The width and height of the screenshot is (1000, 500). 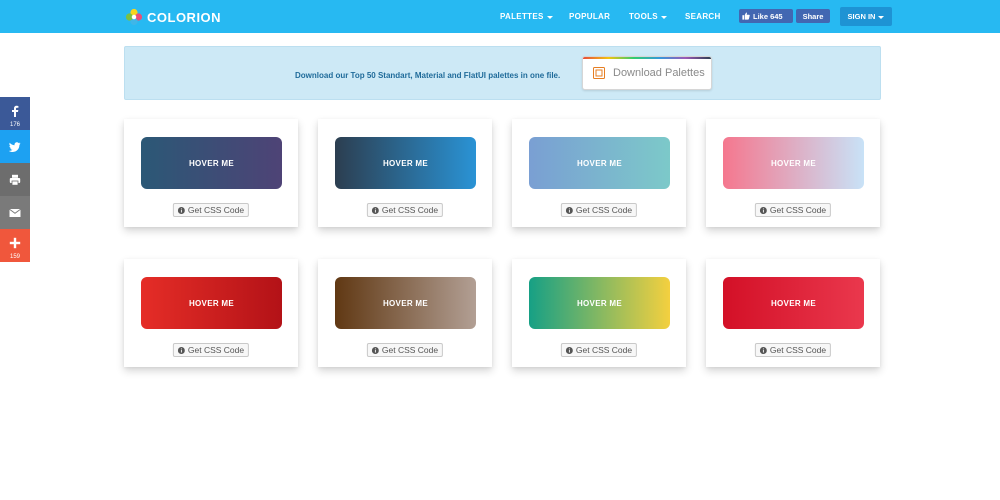 I want to click on share-print, so click(x=15, y=179).